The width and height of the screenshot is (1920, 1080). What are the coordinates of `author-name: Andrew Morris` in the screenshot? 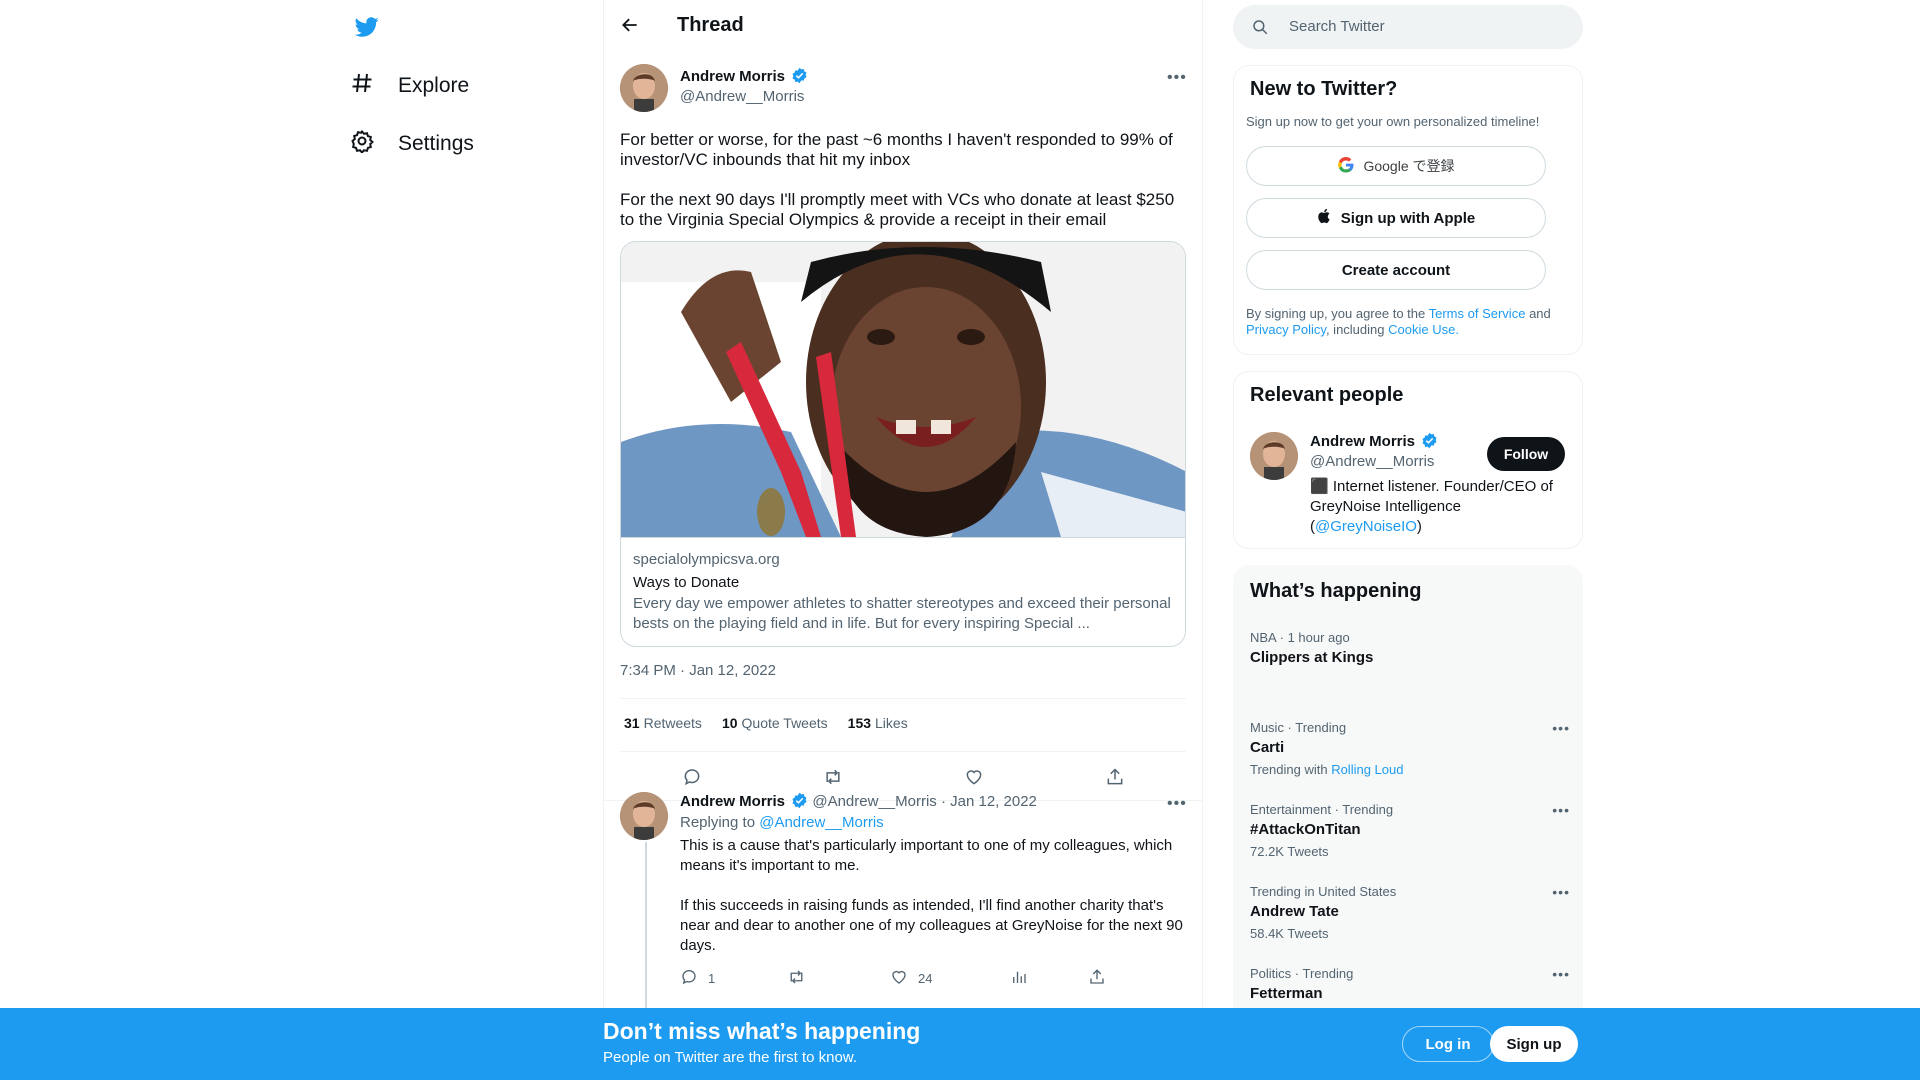 It's located at (732, 76).